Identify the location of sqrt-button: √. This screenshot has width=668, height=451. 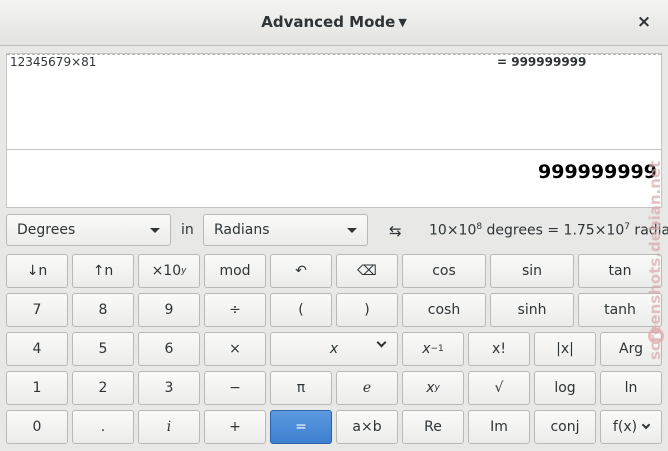
(499, 388).